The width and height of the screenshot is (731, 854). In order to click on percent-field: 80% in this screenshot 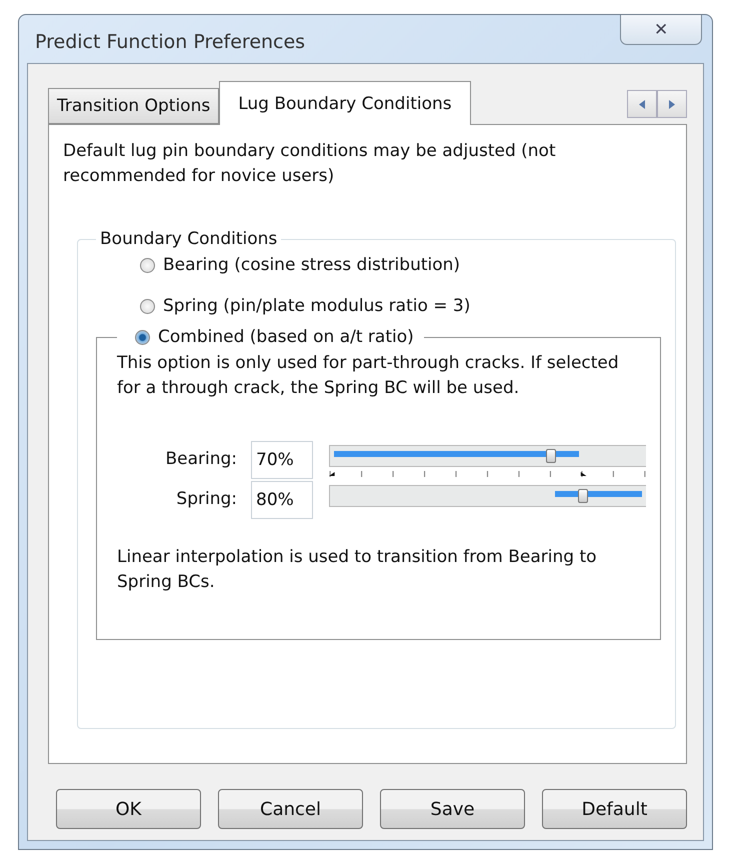, I will do `click(282, 500)`.